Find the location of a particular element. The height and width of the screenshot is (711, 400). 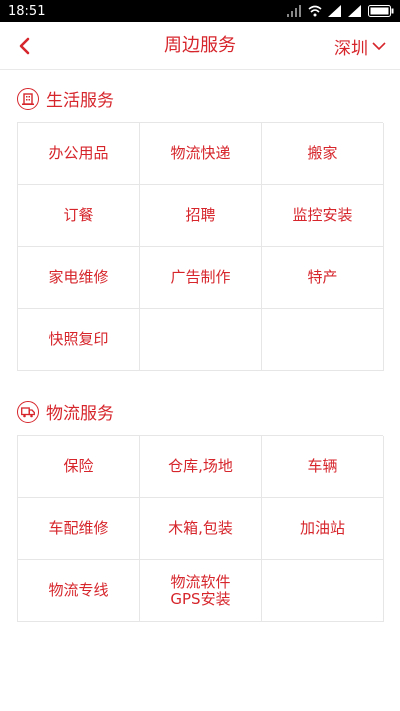

service-logistics-software-gps: 物流软件 GPS安装 is located at coordinates (201, 591).